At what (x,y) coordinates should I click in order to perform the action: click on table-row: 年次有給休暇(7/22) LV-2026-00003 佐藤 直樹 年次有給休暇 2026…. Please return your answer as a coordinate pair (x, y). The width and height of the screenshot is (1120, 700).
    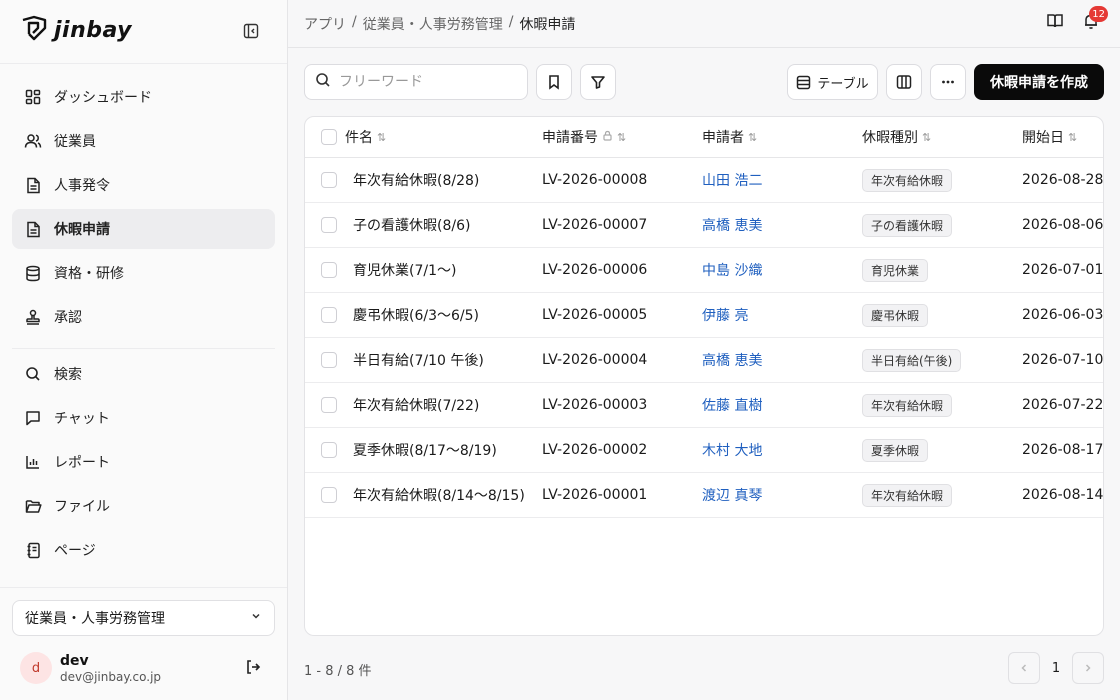
    Looking at the image, I should click on (704, 405).